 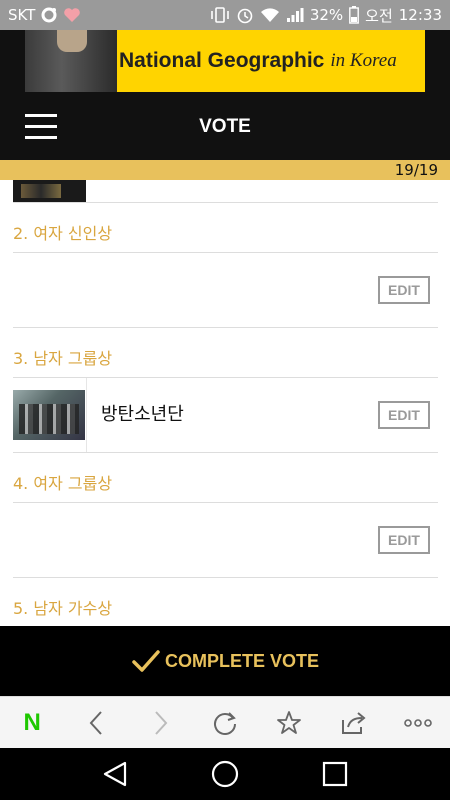 What do you see at coordinates (222, 60) in the screenshot?
I see `banner-brand: National Geographic` at bounding box center [222, 60].